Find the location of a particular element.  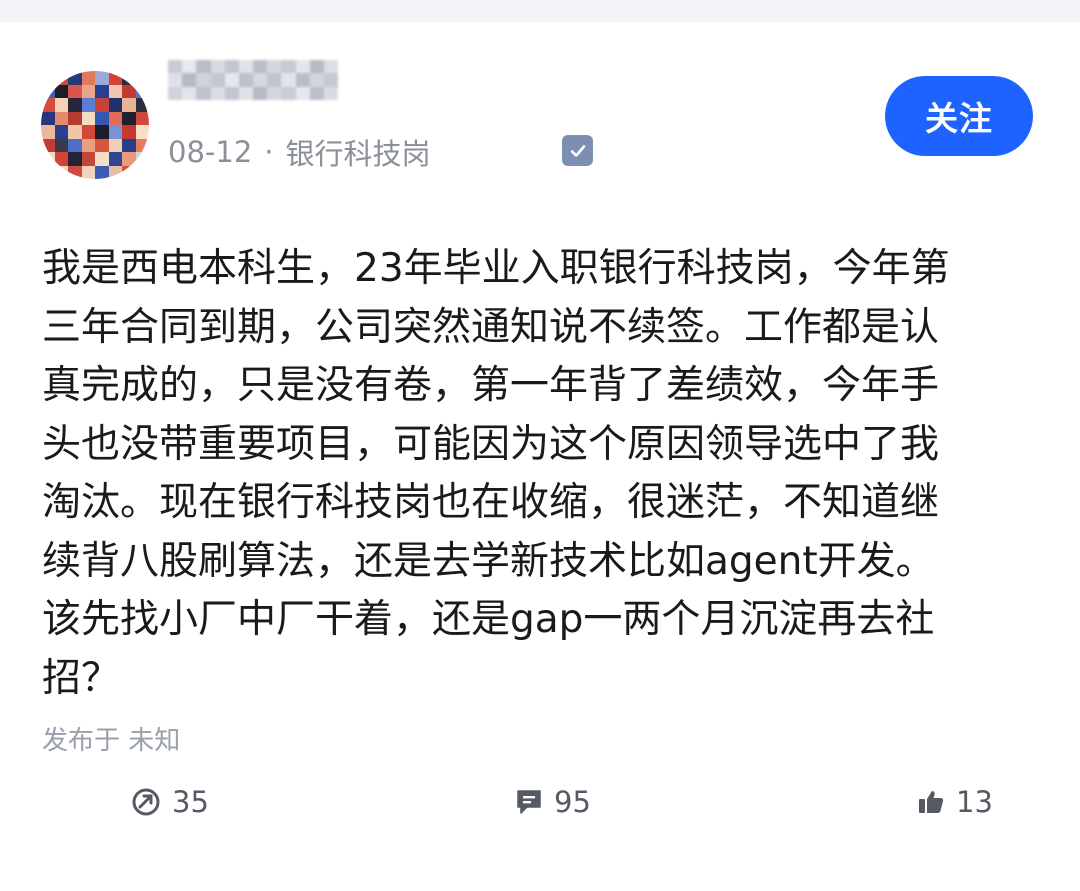

post-meta: 08-12 · 银行科技岗 is located at coordinates (299, 152).